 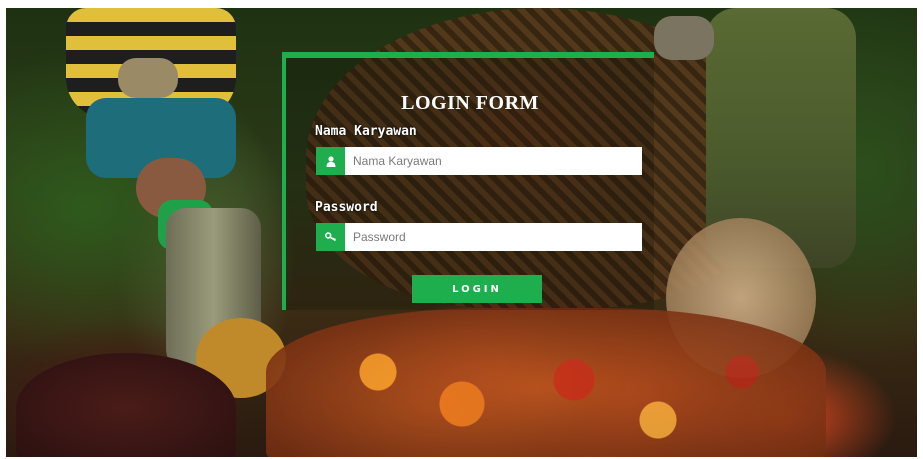 What do you see at coordinates (346, 207) in the screenshot?
I see `password-label: Password` at bounding box center [346, 207].